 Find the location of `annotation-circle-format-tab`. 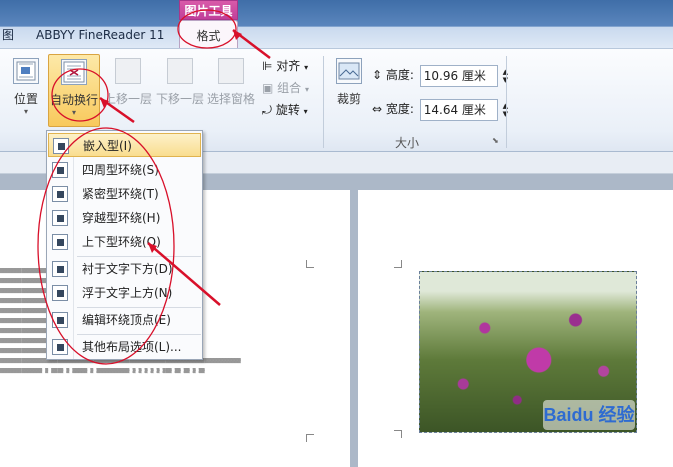

annotation-circle-format-tab is located at coordinates (207, 29).